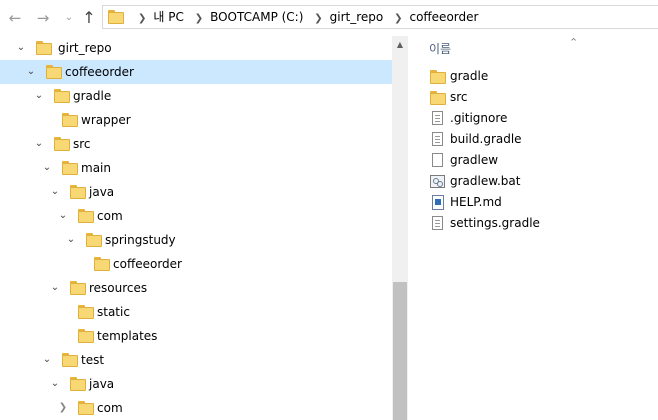 This screenshot has height=420, width=658. What do you see at coordinates (196, 264) in the screenshot?
I see `tree-item: coffeeorder` at bounding box center [196, 264].